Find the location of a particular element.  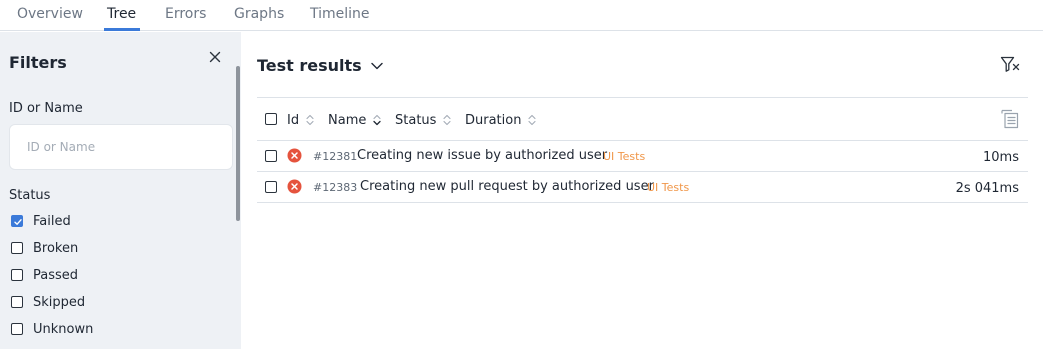

column-header-duration: Duration is located at coordinates (501, 120).